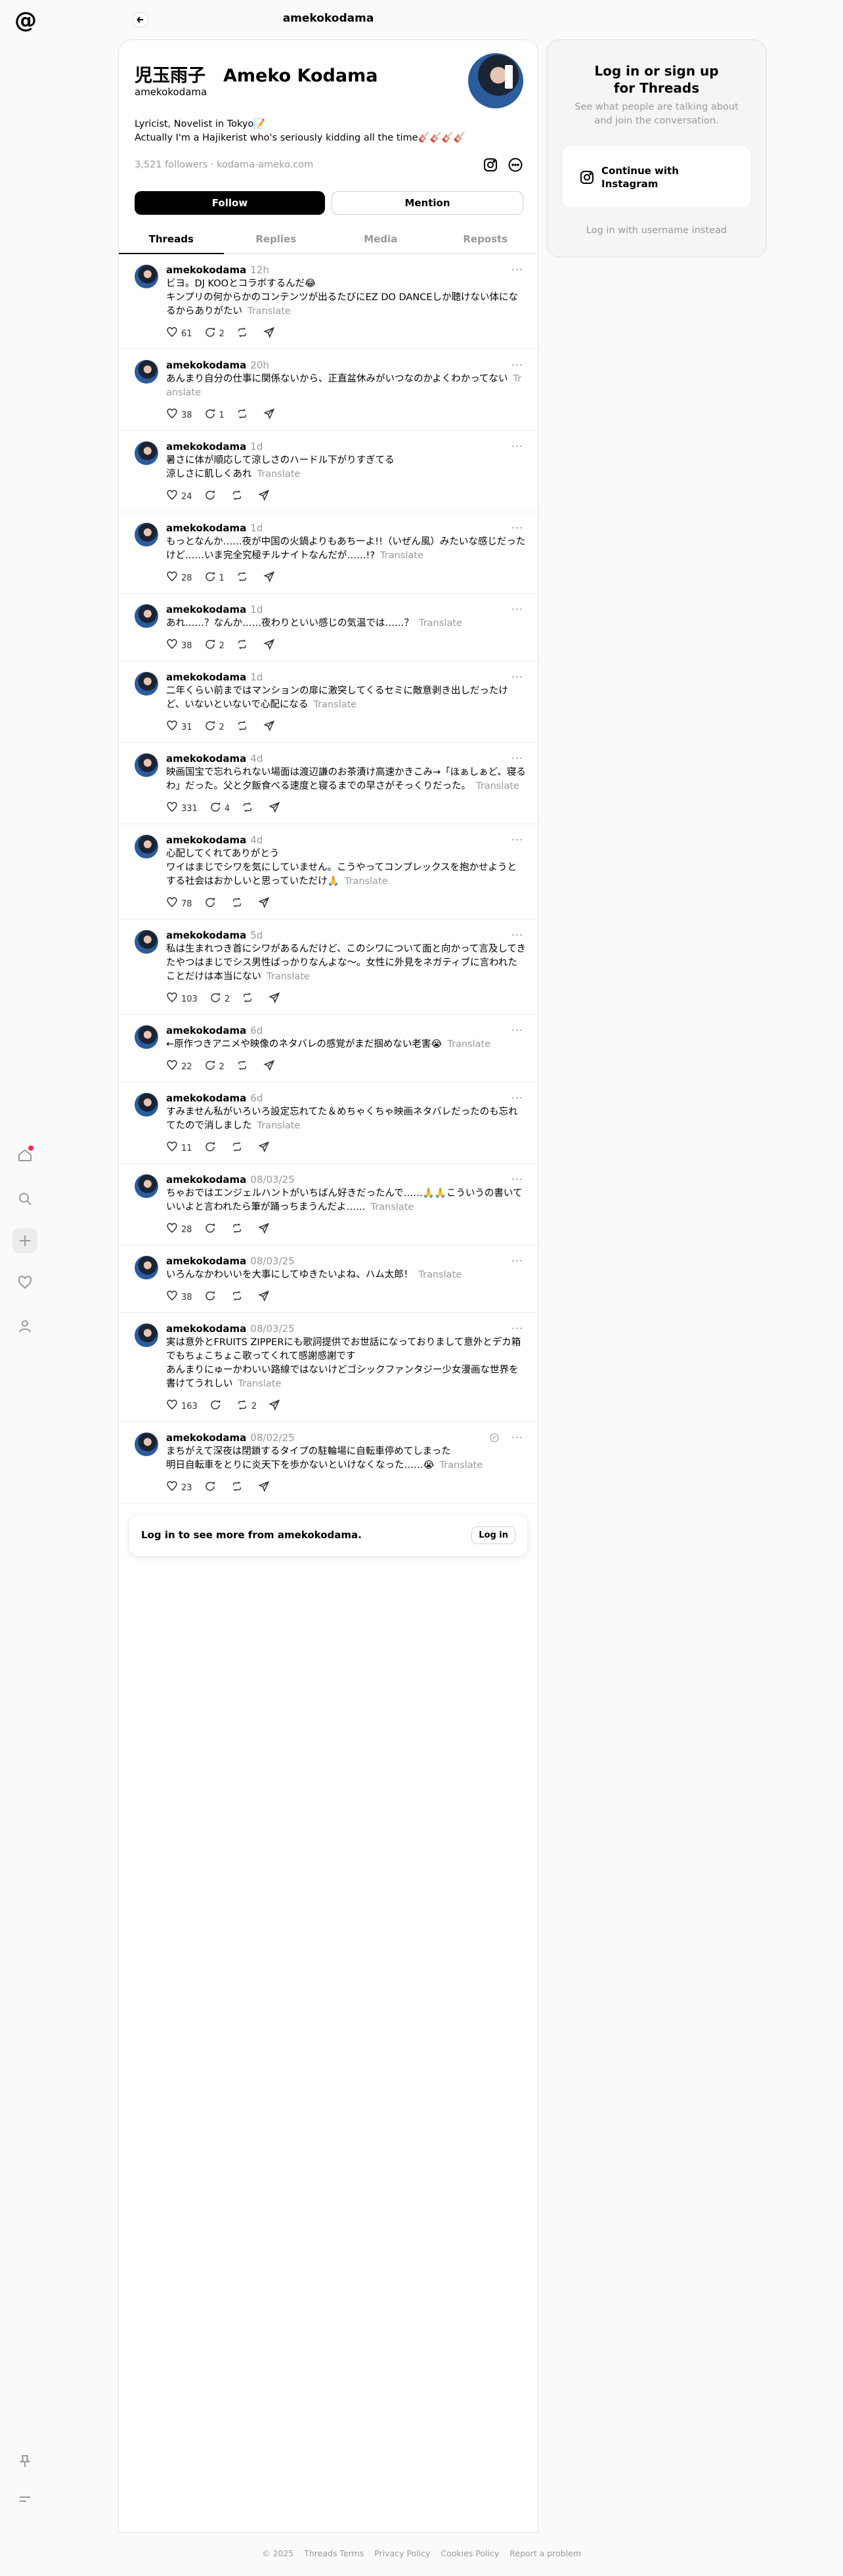  What do you see at coordinates (256, 935) in the screenshot?
I see `post-timestamp: 5d` at bounding box center [256, 935].